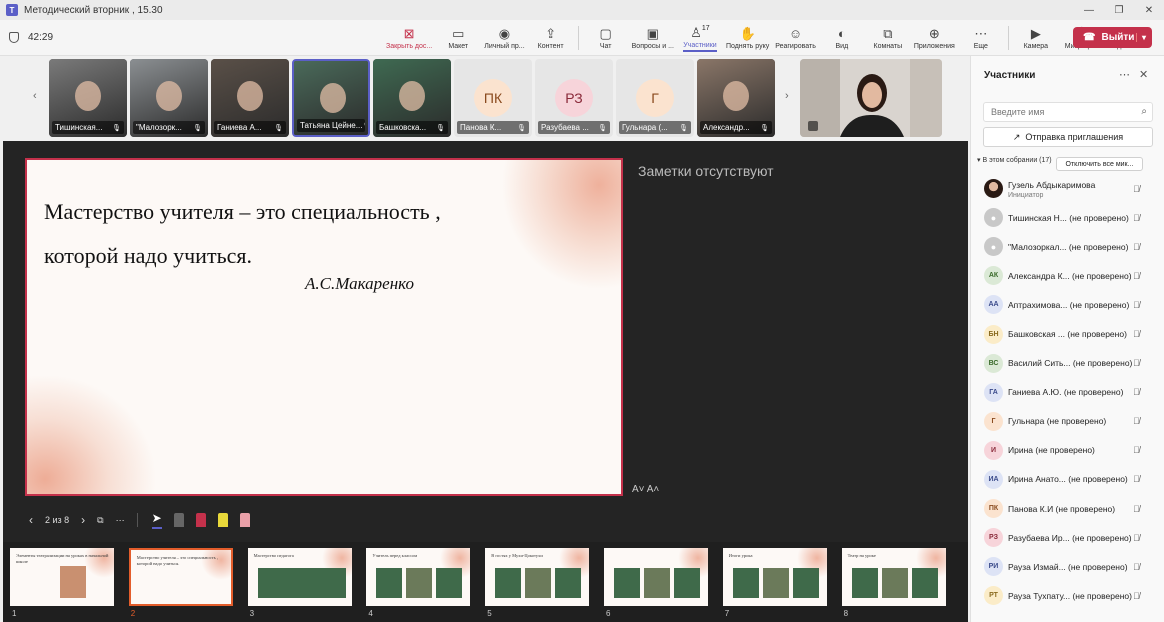  What do you see at coordinates (458, 38) in the screenshot?
I see `toolbar-layout-button: ▭ Макет` at bounding box center [458, 38].